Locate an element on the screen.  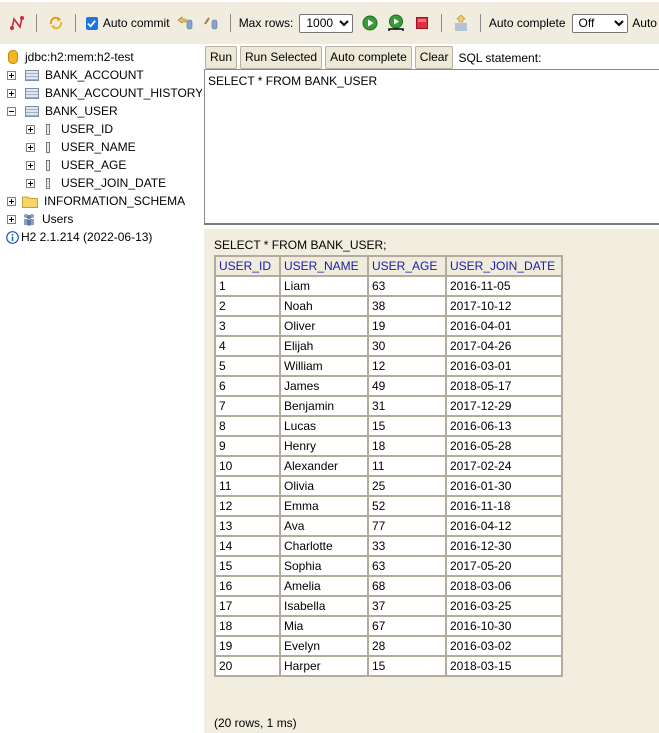
clear-button: Clear is located at coordinates (434, 57).